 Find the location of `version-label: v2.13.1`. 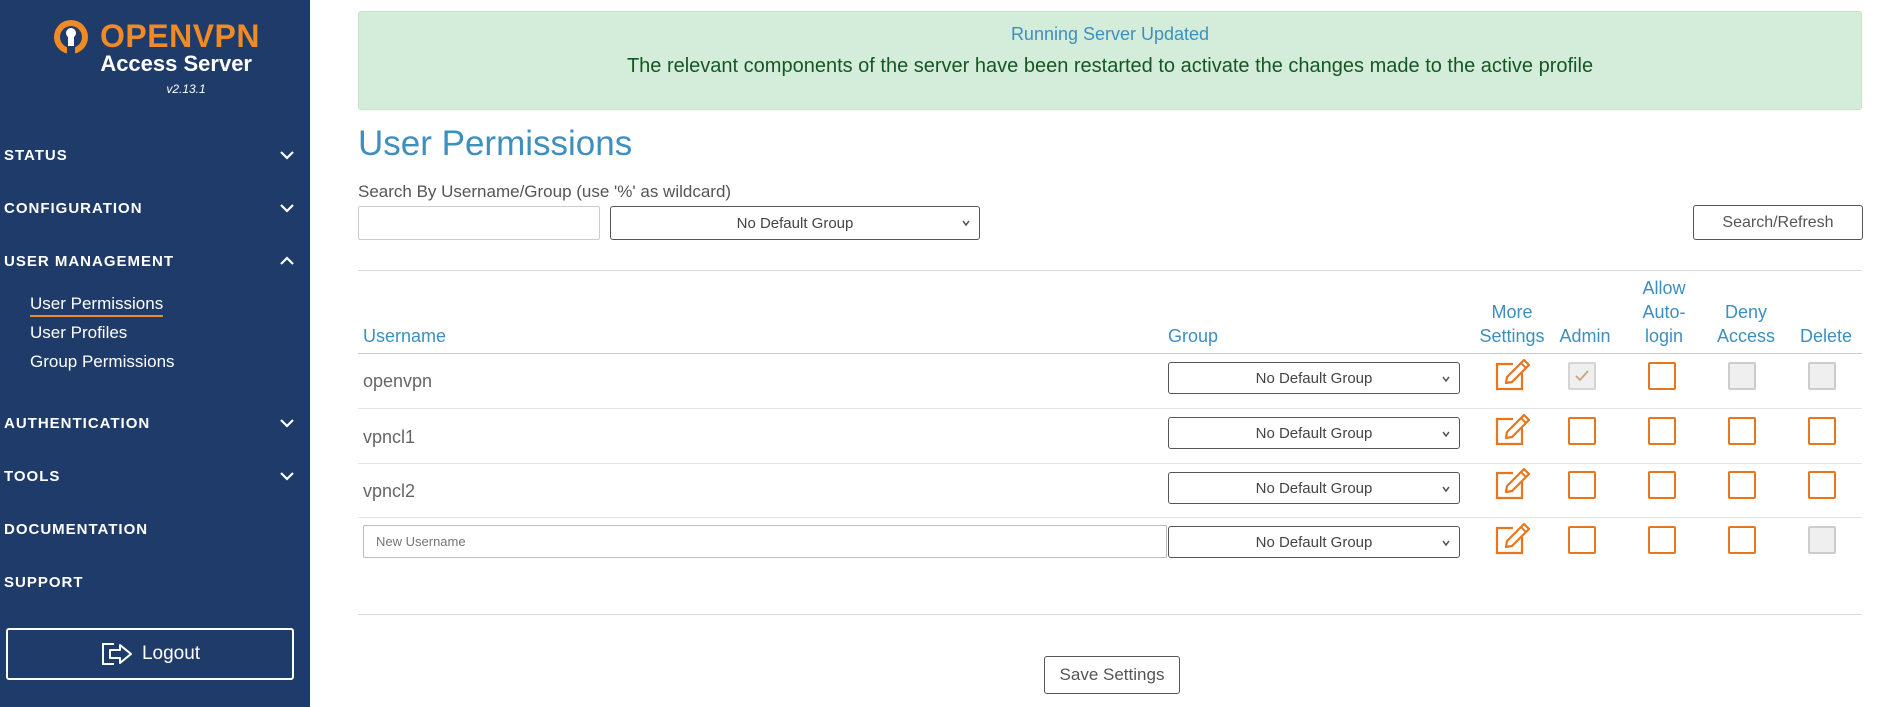

version-label: v2.13.1 is located at coordinates (186, 89).